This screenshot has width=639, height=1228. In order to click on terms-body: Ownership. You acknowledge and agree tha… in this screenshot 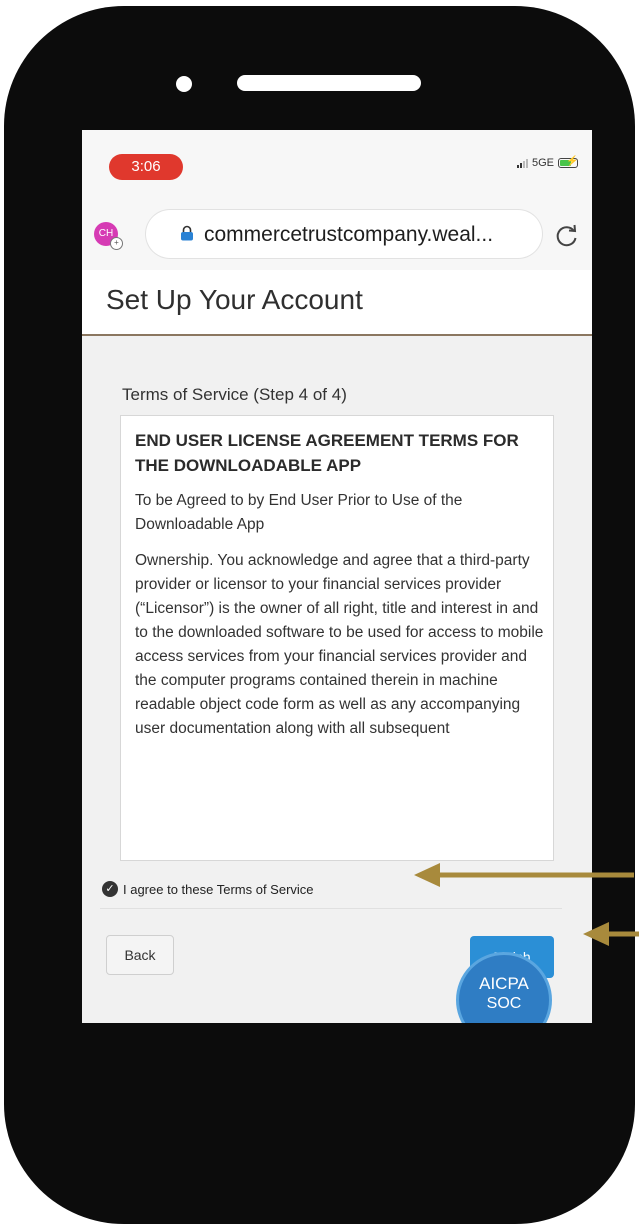, I will do `click(339, 644)`.